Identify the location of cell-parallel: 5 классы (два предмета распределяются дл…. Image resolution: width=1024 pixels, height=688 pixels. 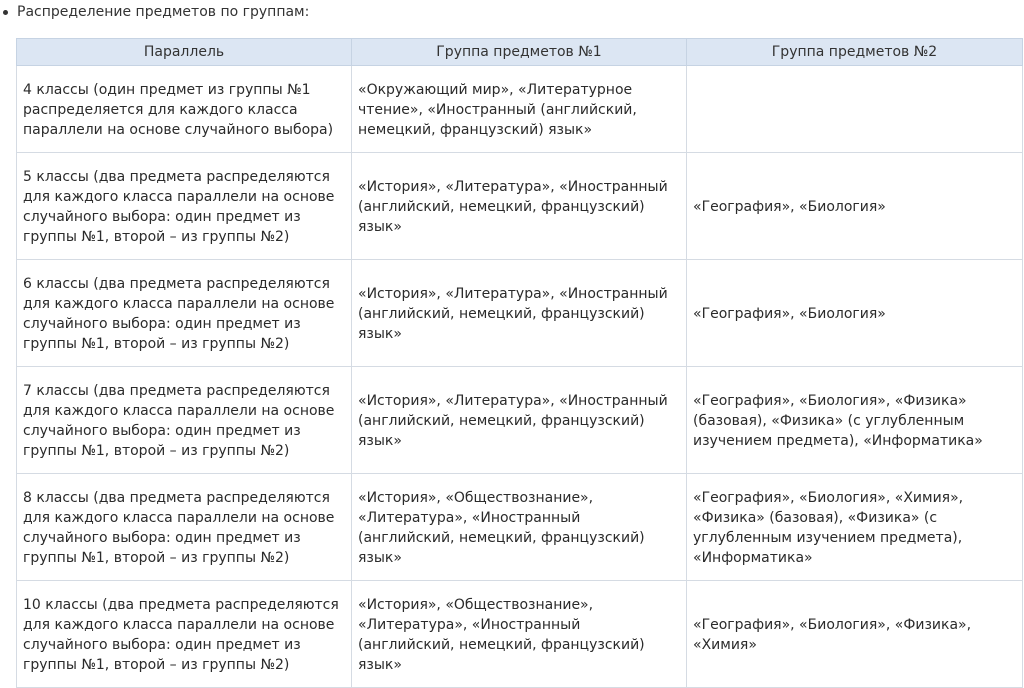
(184, 206).